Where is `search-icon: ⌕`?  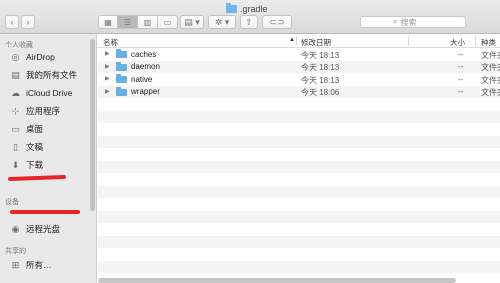 search-icon: ⌕ is located at coordinates (395, 21).